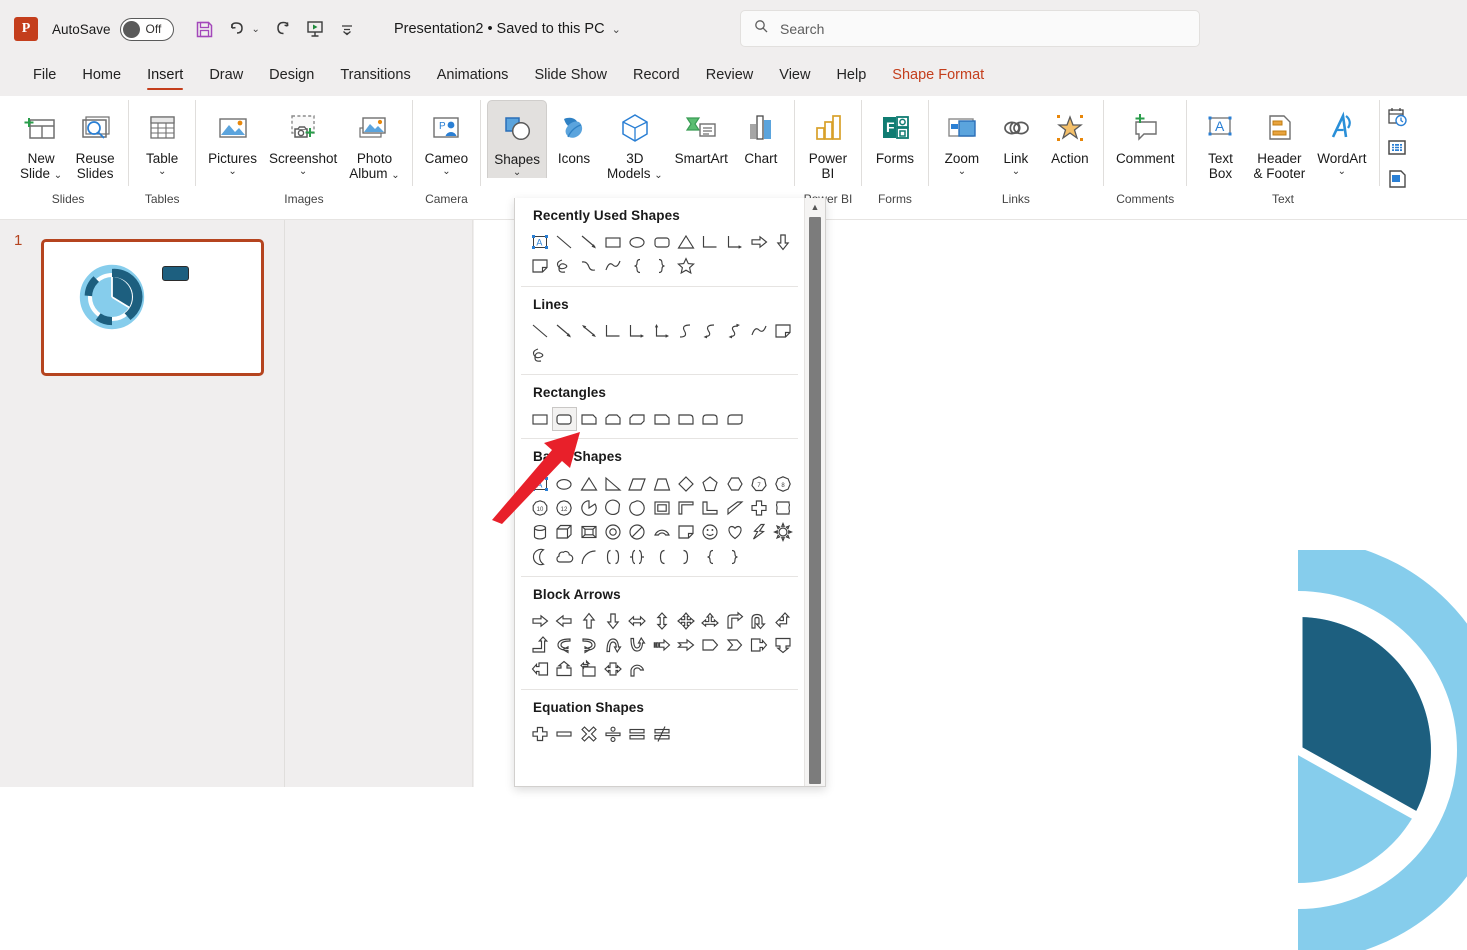 This screenshot has height=950, width=1467. What do you see at coordinates (564, 266) in the screenshot?
I see `shape-scribble` at bounding box center [564, 266].